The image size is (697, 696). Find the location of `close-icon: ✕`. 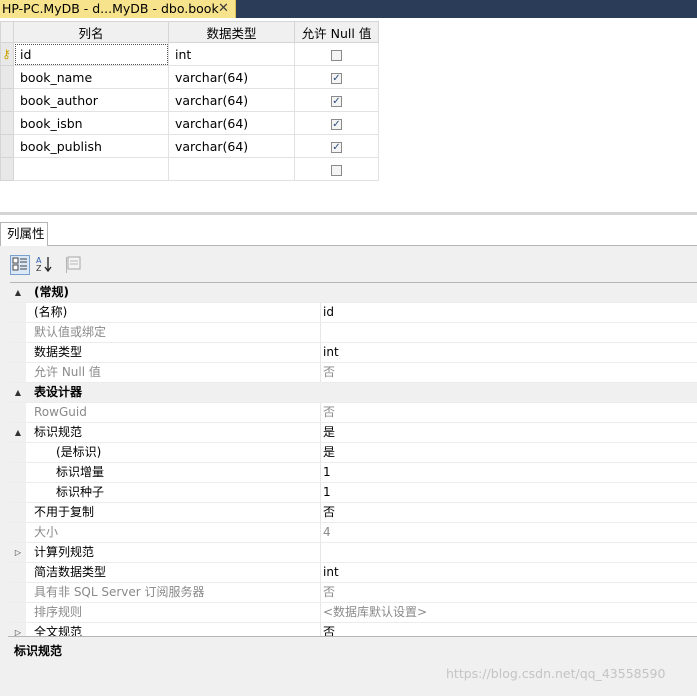

close-icon: ✕ is located at coordinates (223, 9).